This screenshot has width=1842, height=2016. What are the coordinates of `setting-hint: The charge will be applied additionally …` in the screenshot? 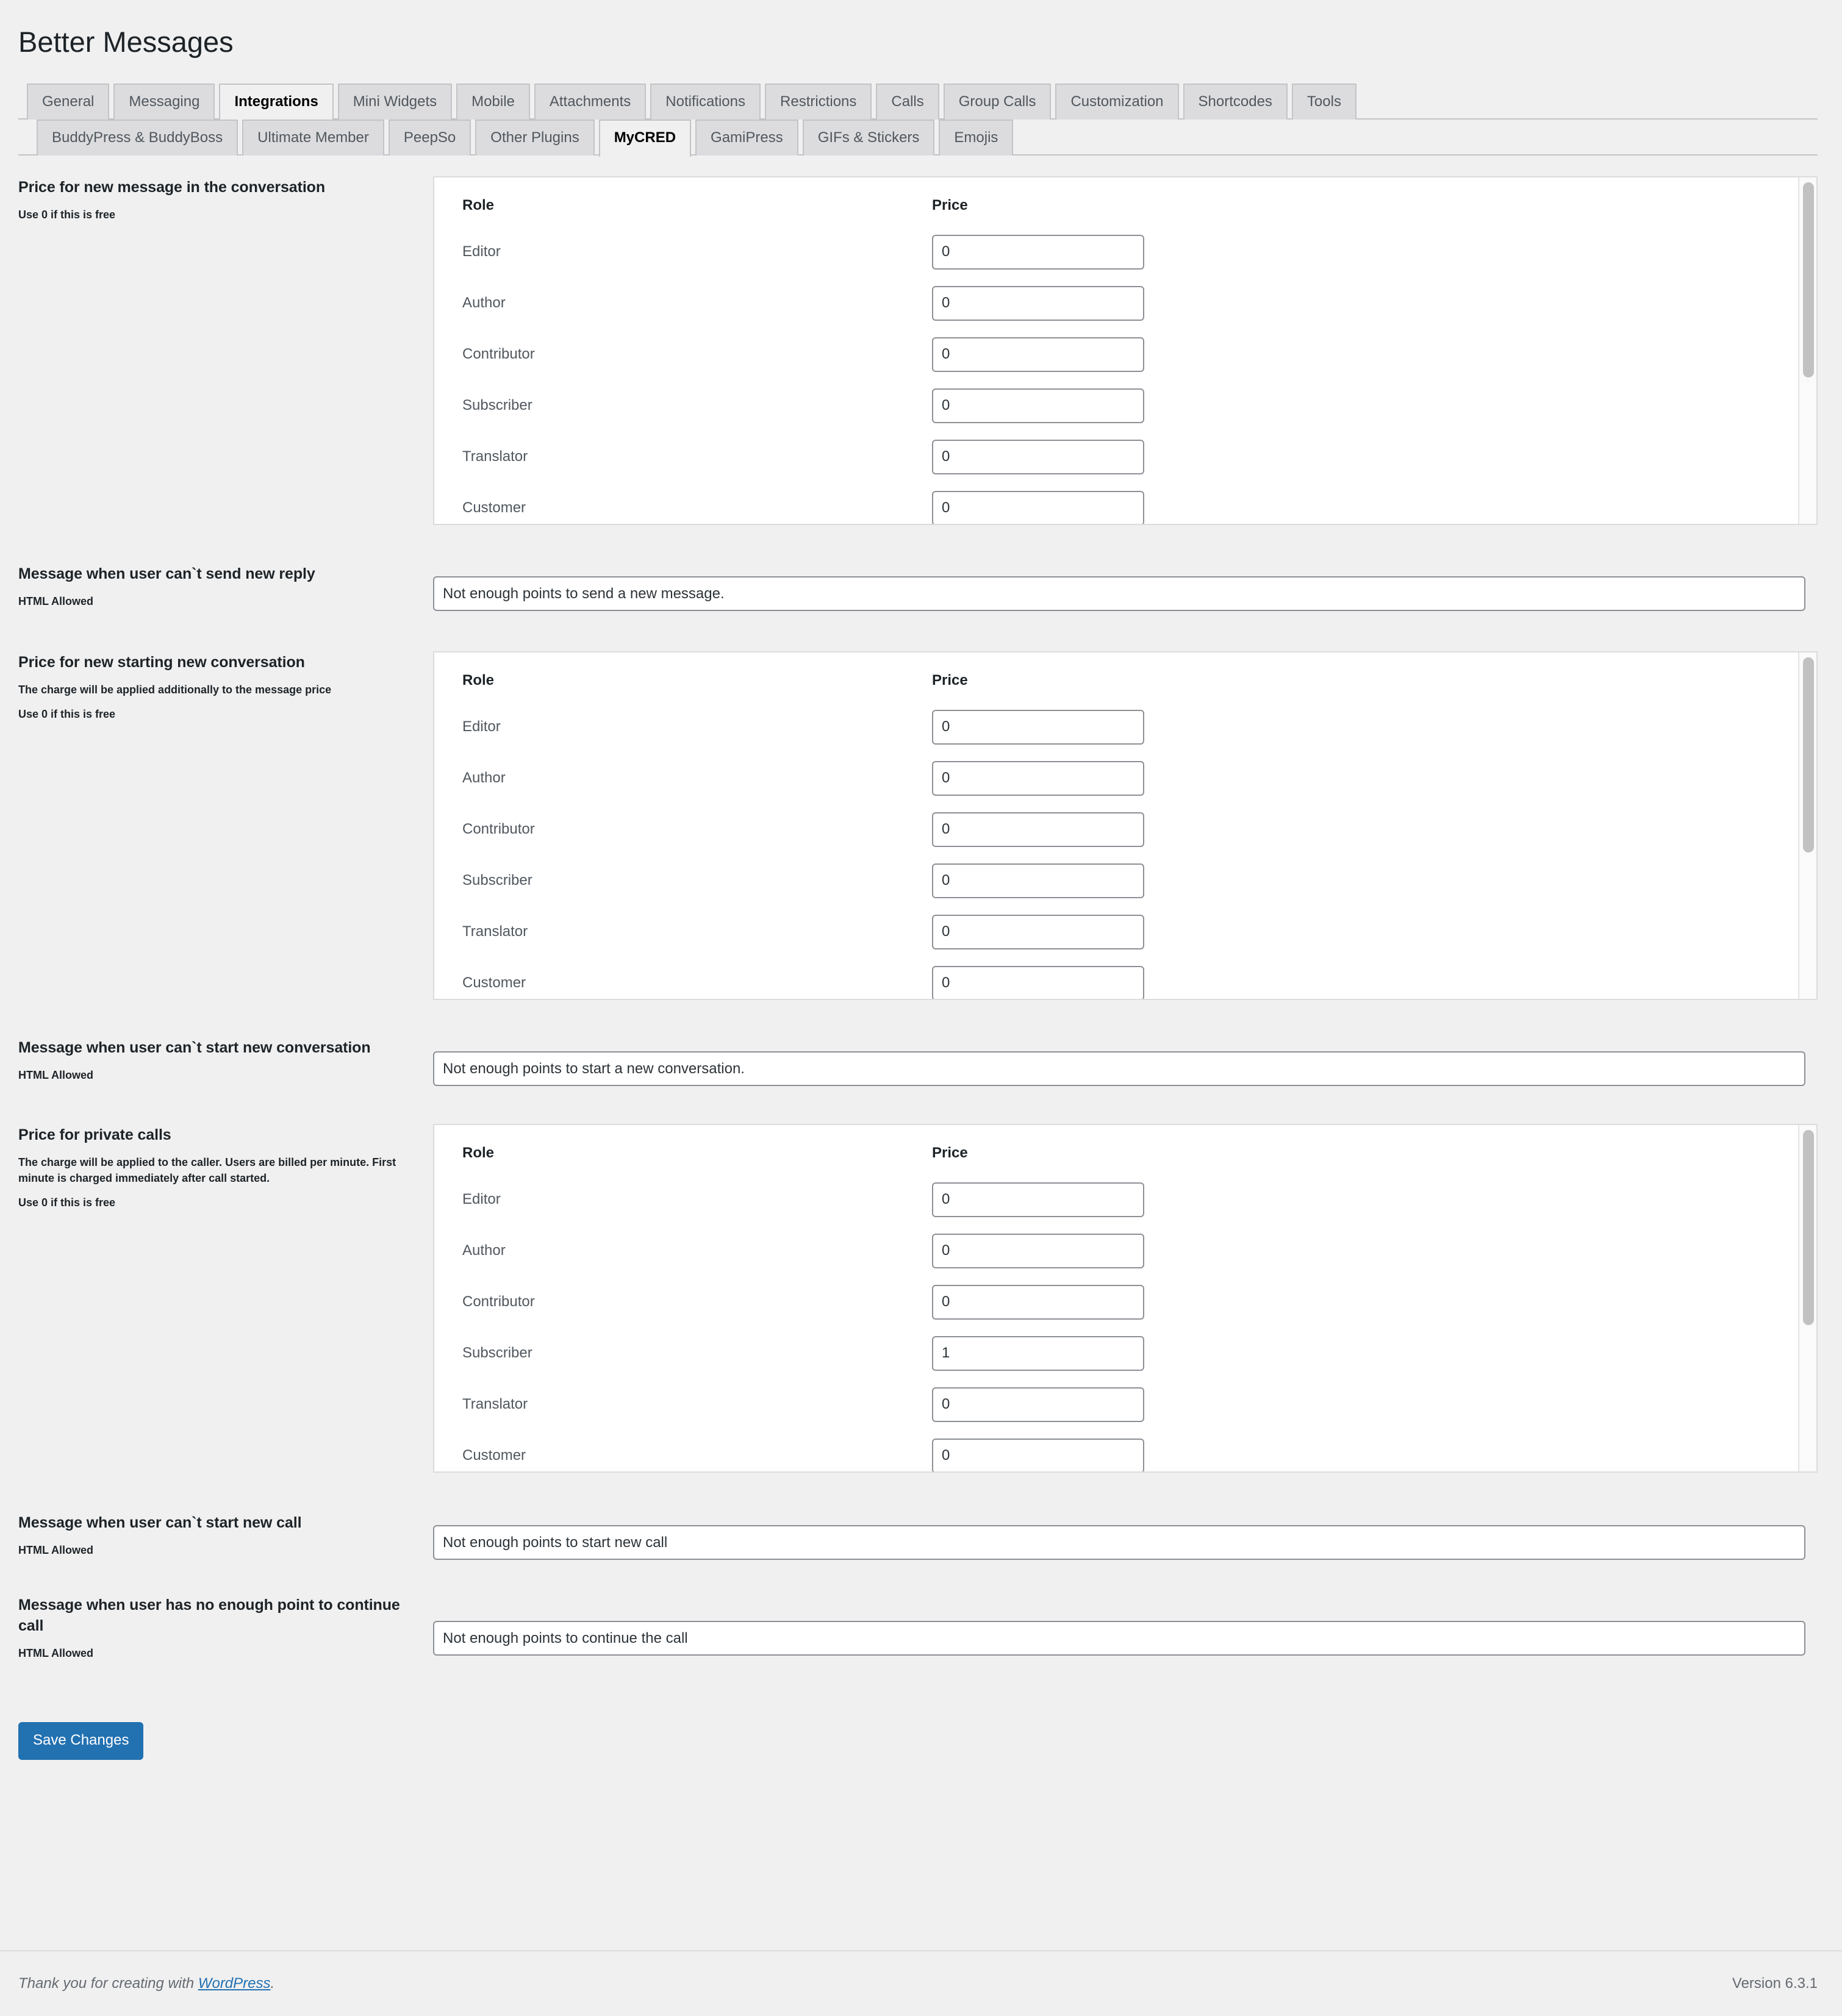 It's located at (175, 689).